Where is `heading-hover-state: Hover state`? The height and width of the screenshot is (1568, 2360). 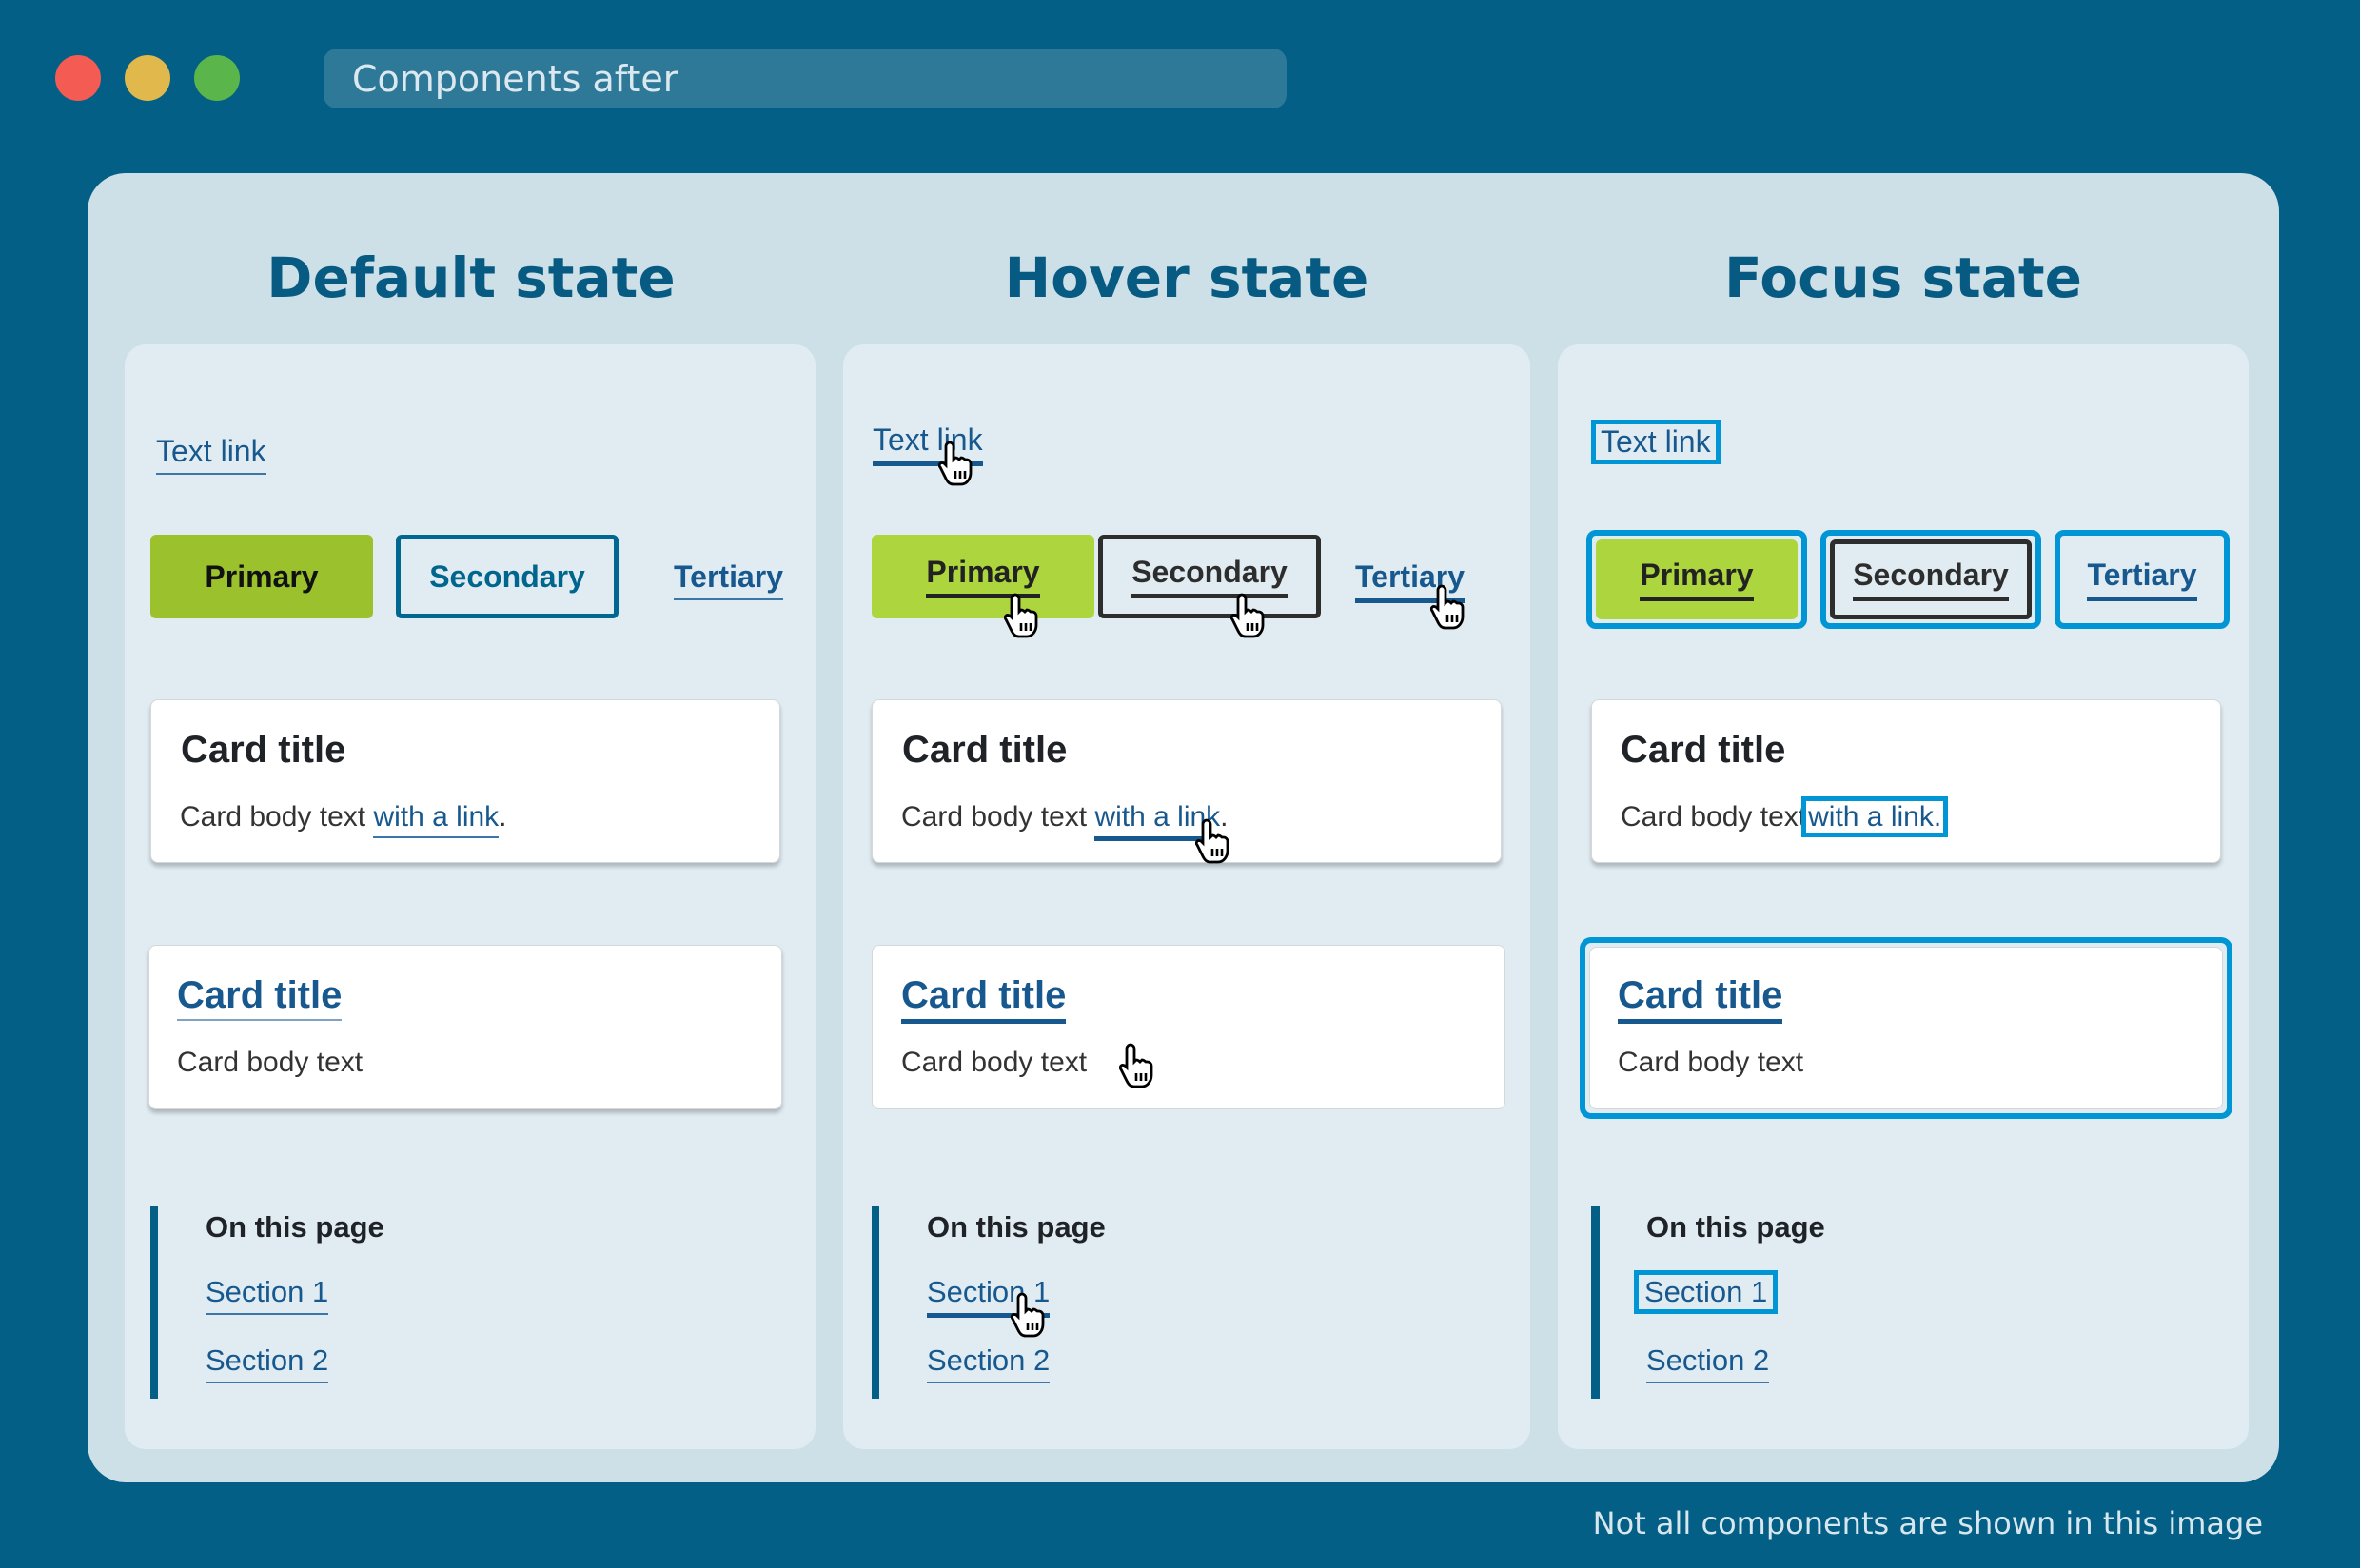
heading-hover-state: Hover state is located at coordinates (1187, 277).